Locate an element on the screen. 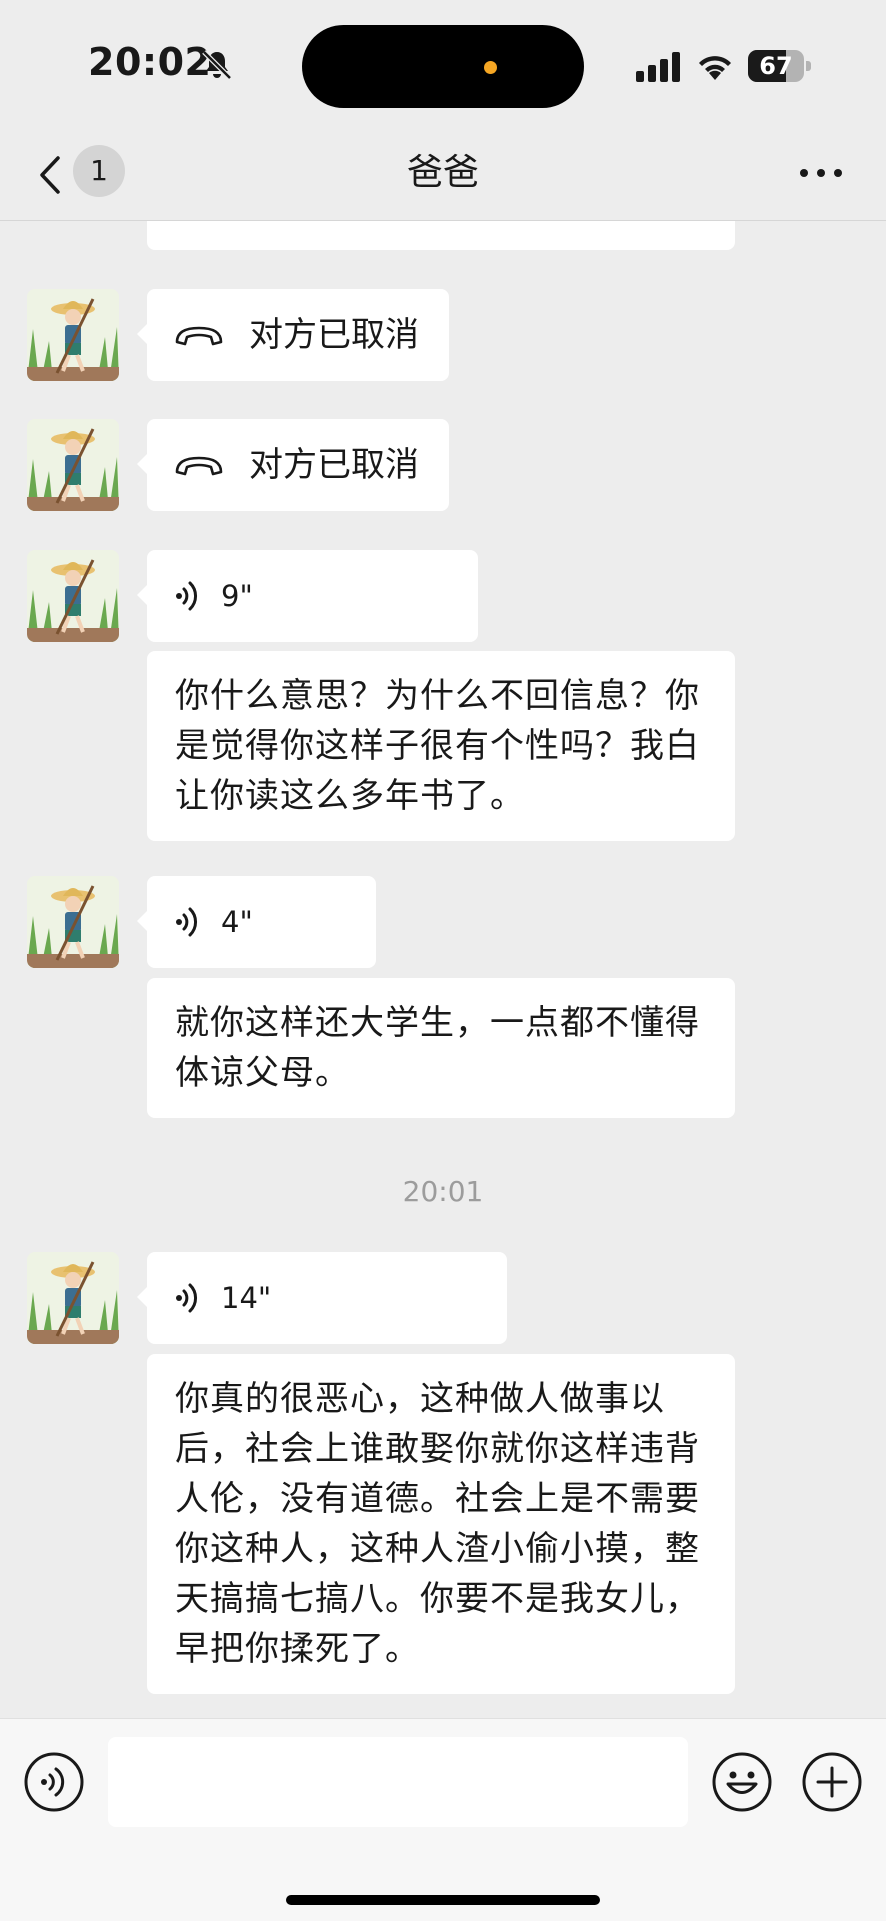  message-input-bar is located at coordinates (443, 1819).